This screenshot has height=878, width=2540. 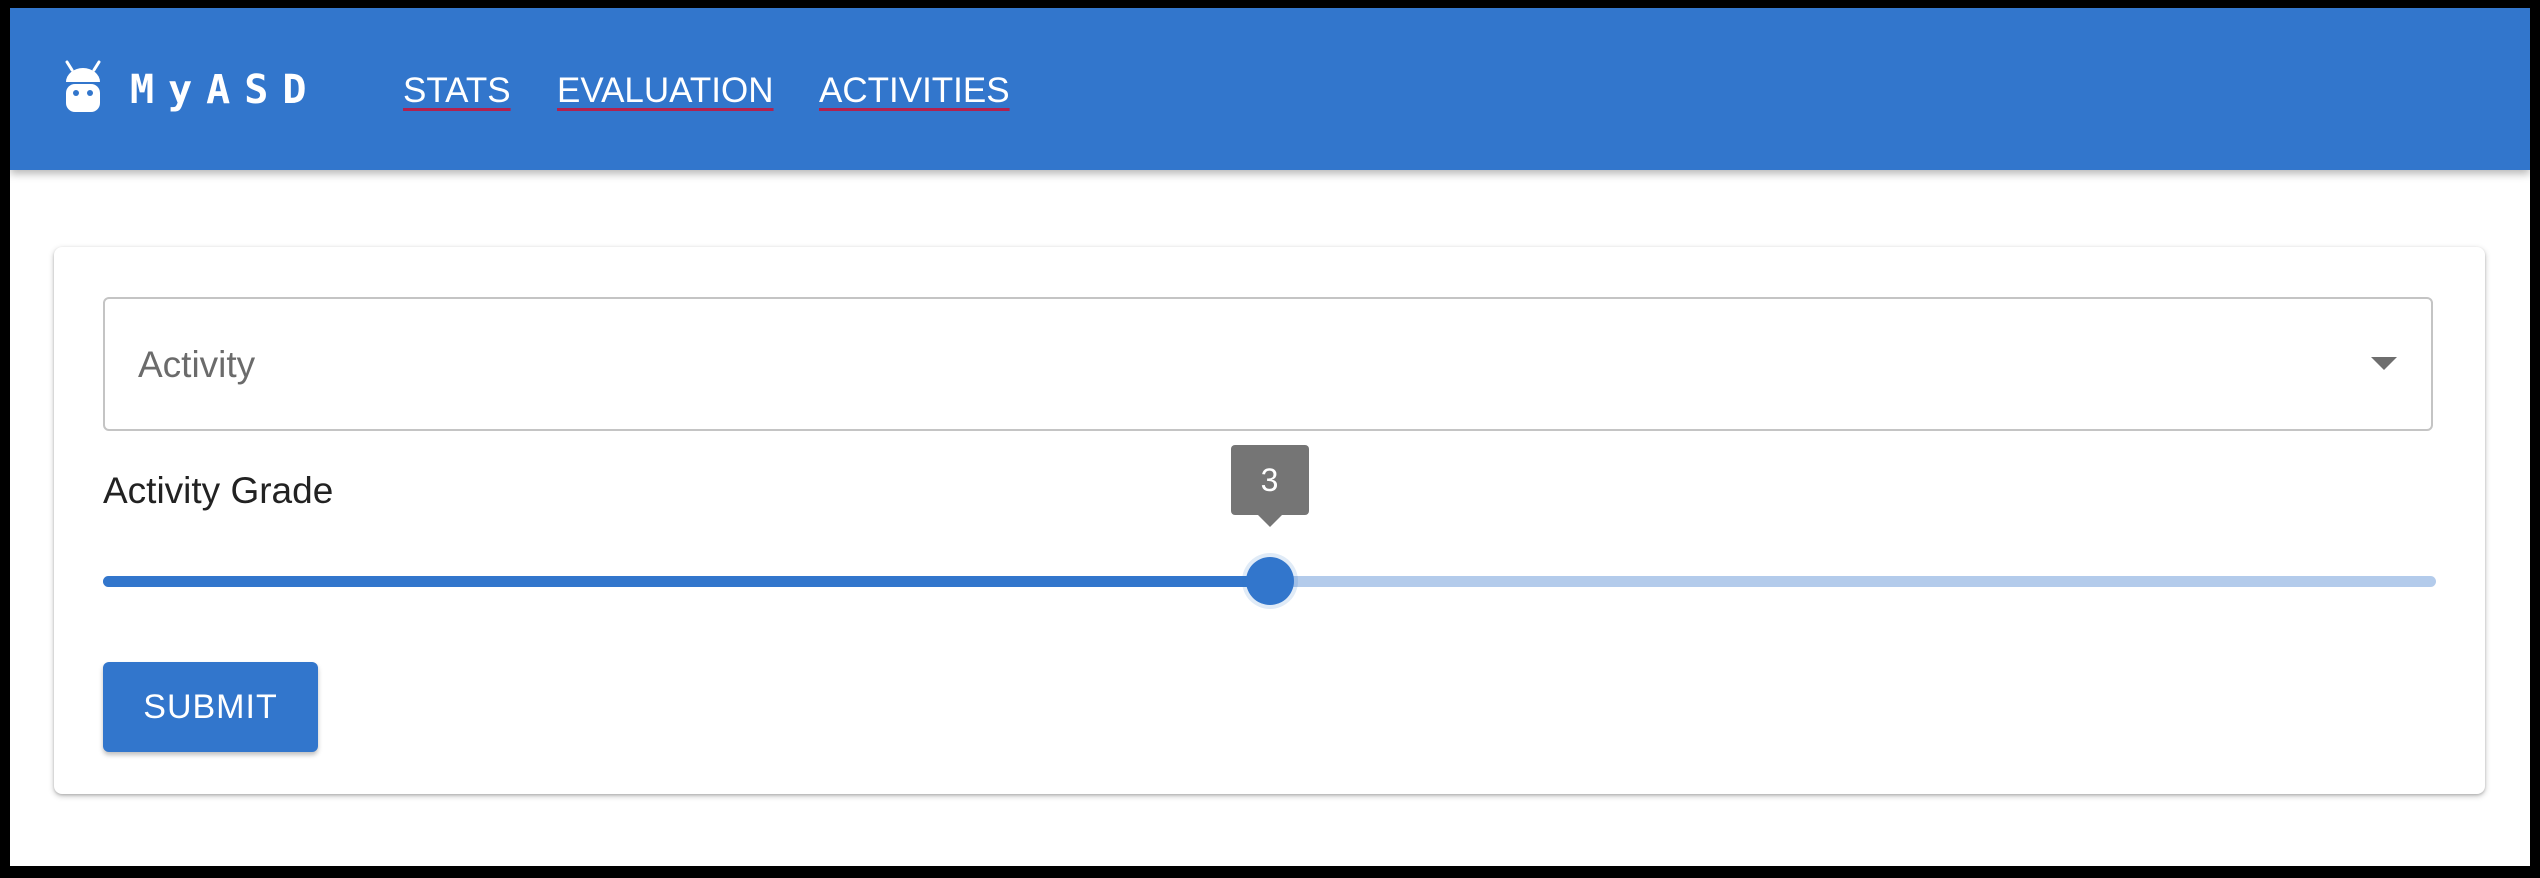 I want to click on submit-button: SUBMIT, so click(x=210, y=707).